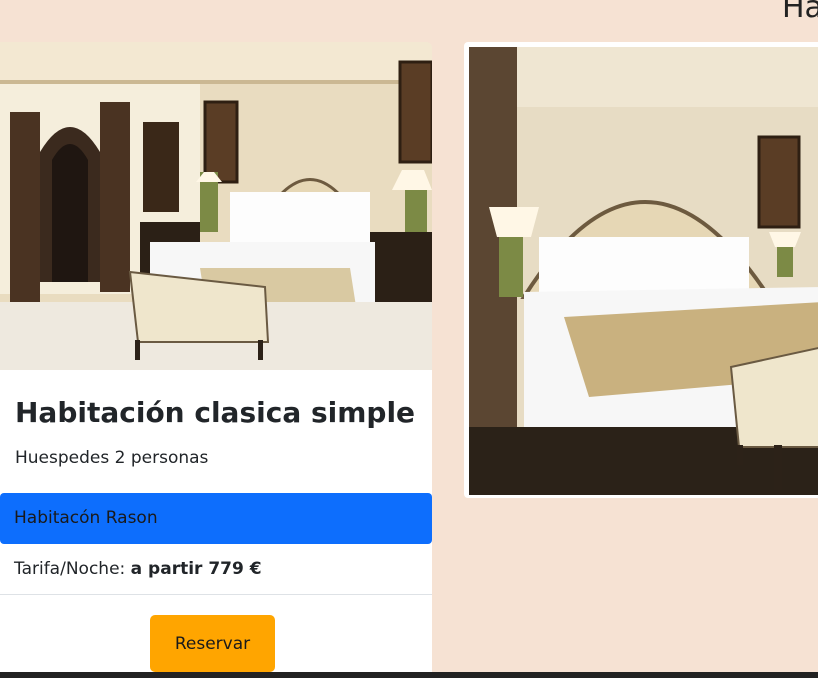  What do you see at coordinates (800, 12) in the screenshot?
I see `page-heading: Ha` at bounding box center [800, 12].